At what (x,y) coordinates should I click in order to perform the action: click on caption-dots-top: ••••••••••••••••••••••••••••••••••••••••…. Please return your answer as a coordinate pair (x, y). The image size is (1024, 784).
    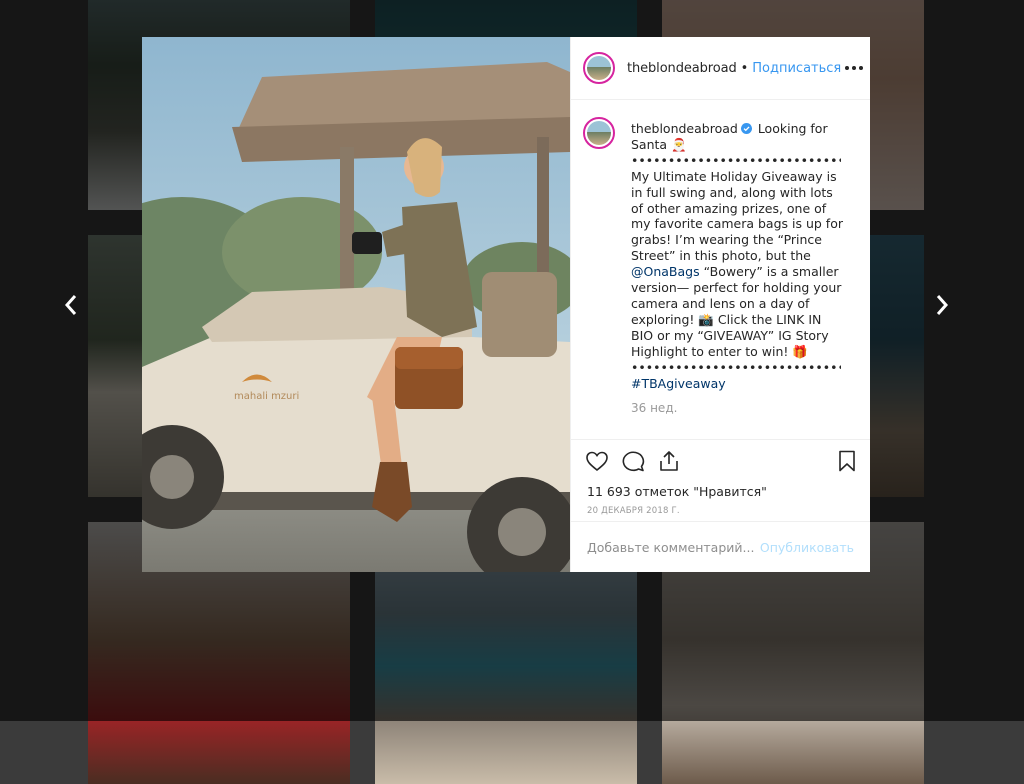
    Looking at the image, I should click on (736, 160).